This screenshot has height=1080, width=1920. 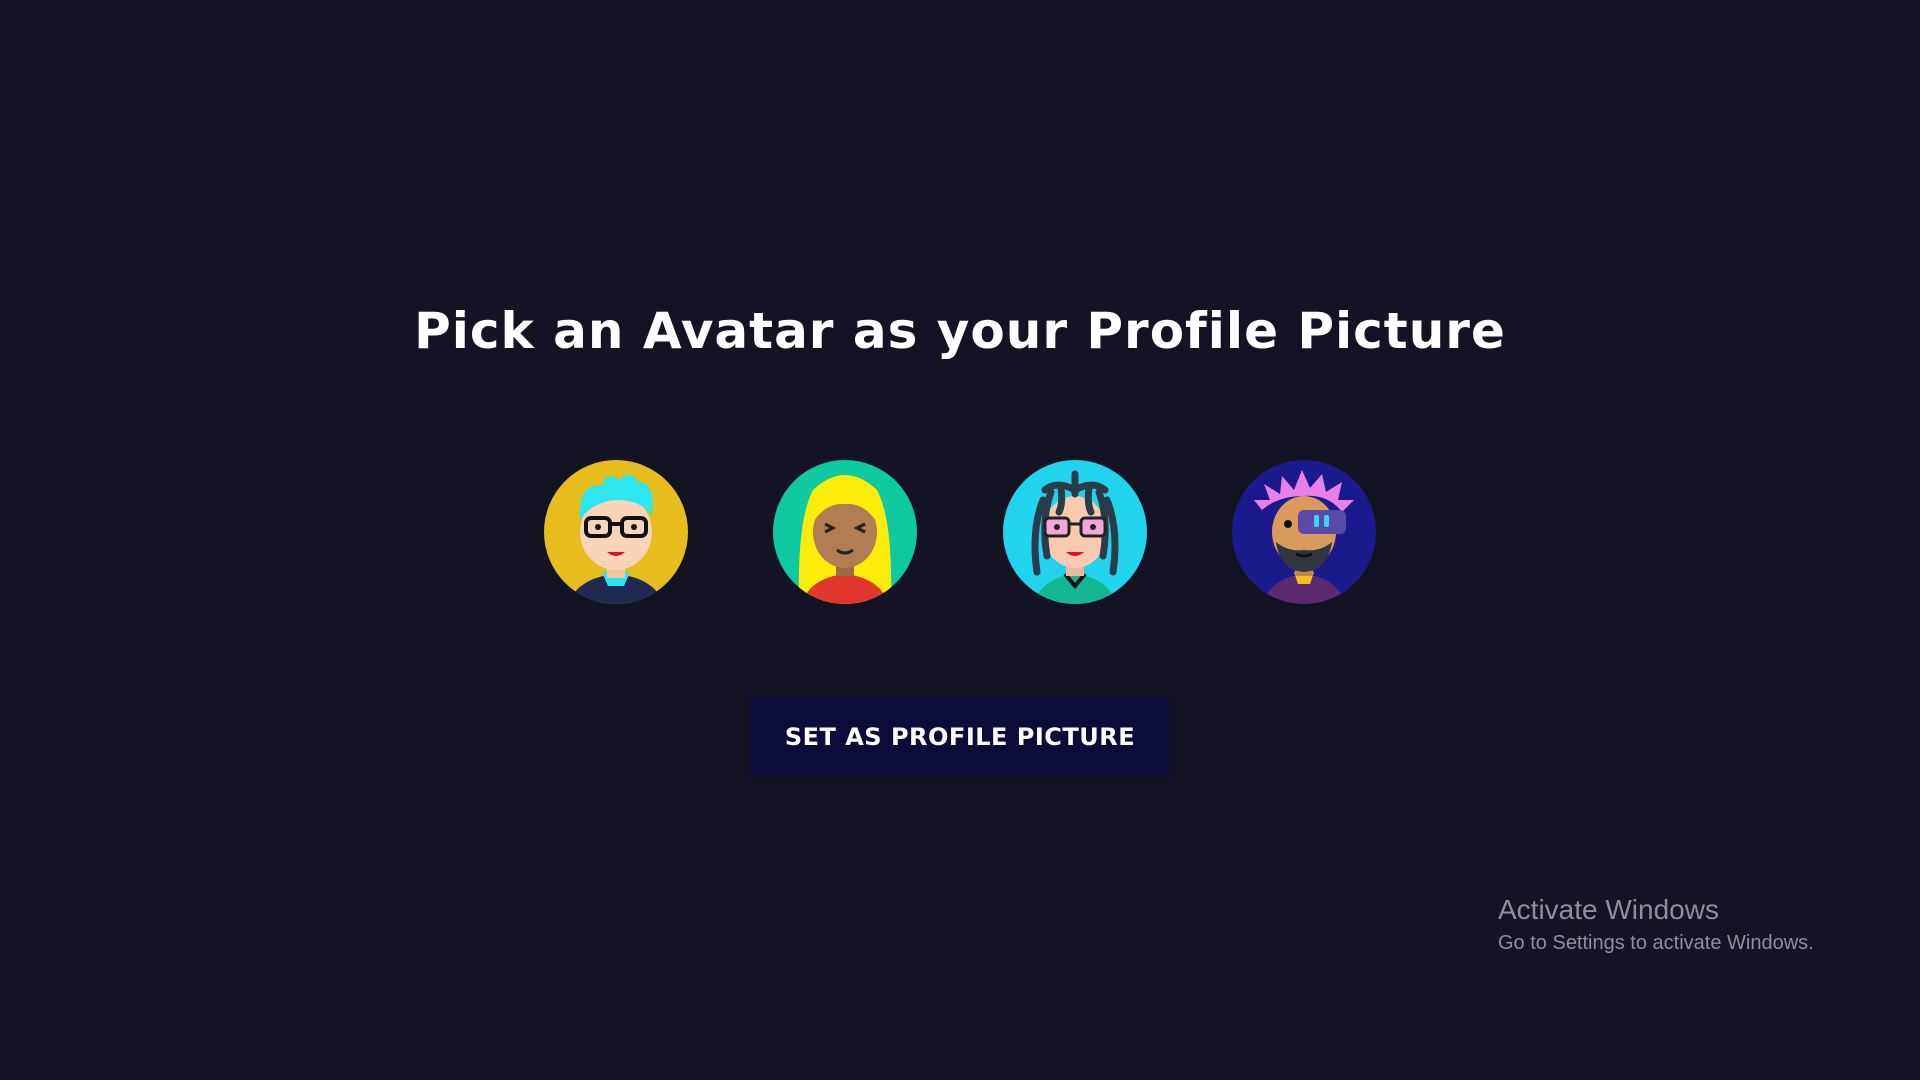 I want to click on avatar-1-image, so click(x=616, y=532).